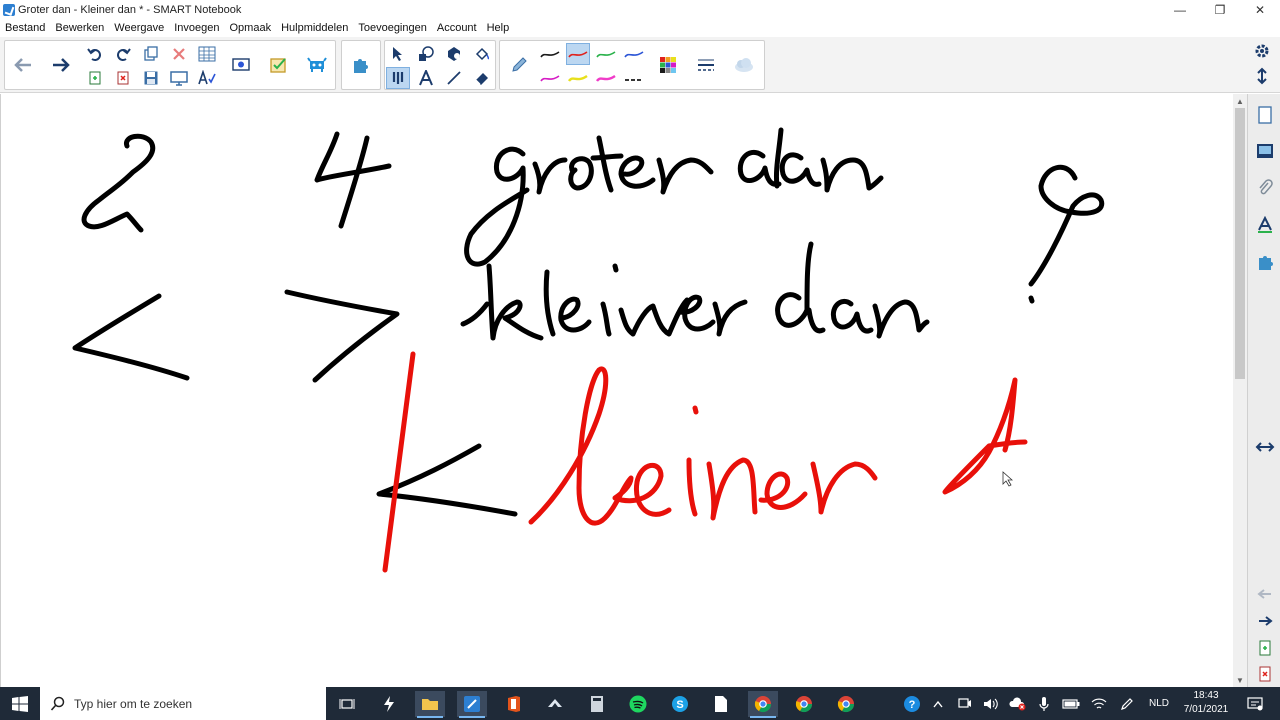 This screenshot has height=720, width=1280. What do you see at coordinates (1262, 51) in the screenshot?
I see `settings-button` at bounding box center [1262, 51].